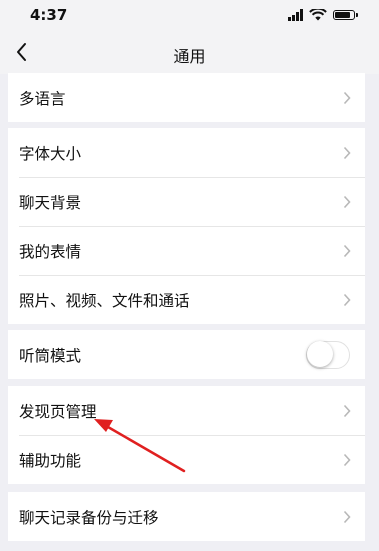  I want to click on settings-row-accessibility: 辅助功能, so click(186, 459).